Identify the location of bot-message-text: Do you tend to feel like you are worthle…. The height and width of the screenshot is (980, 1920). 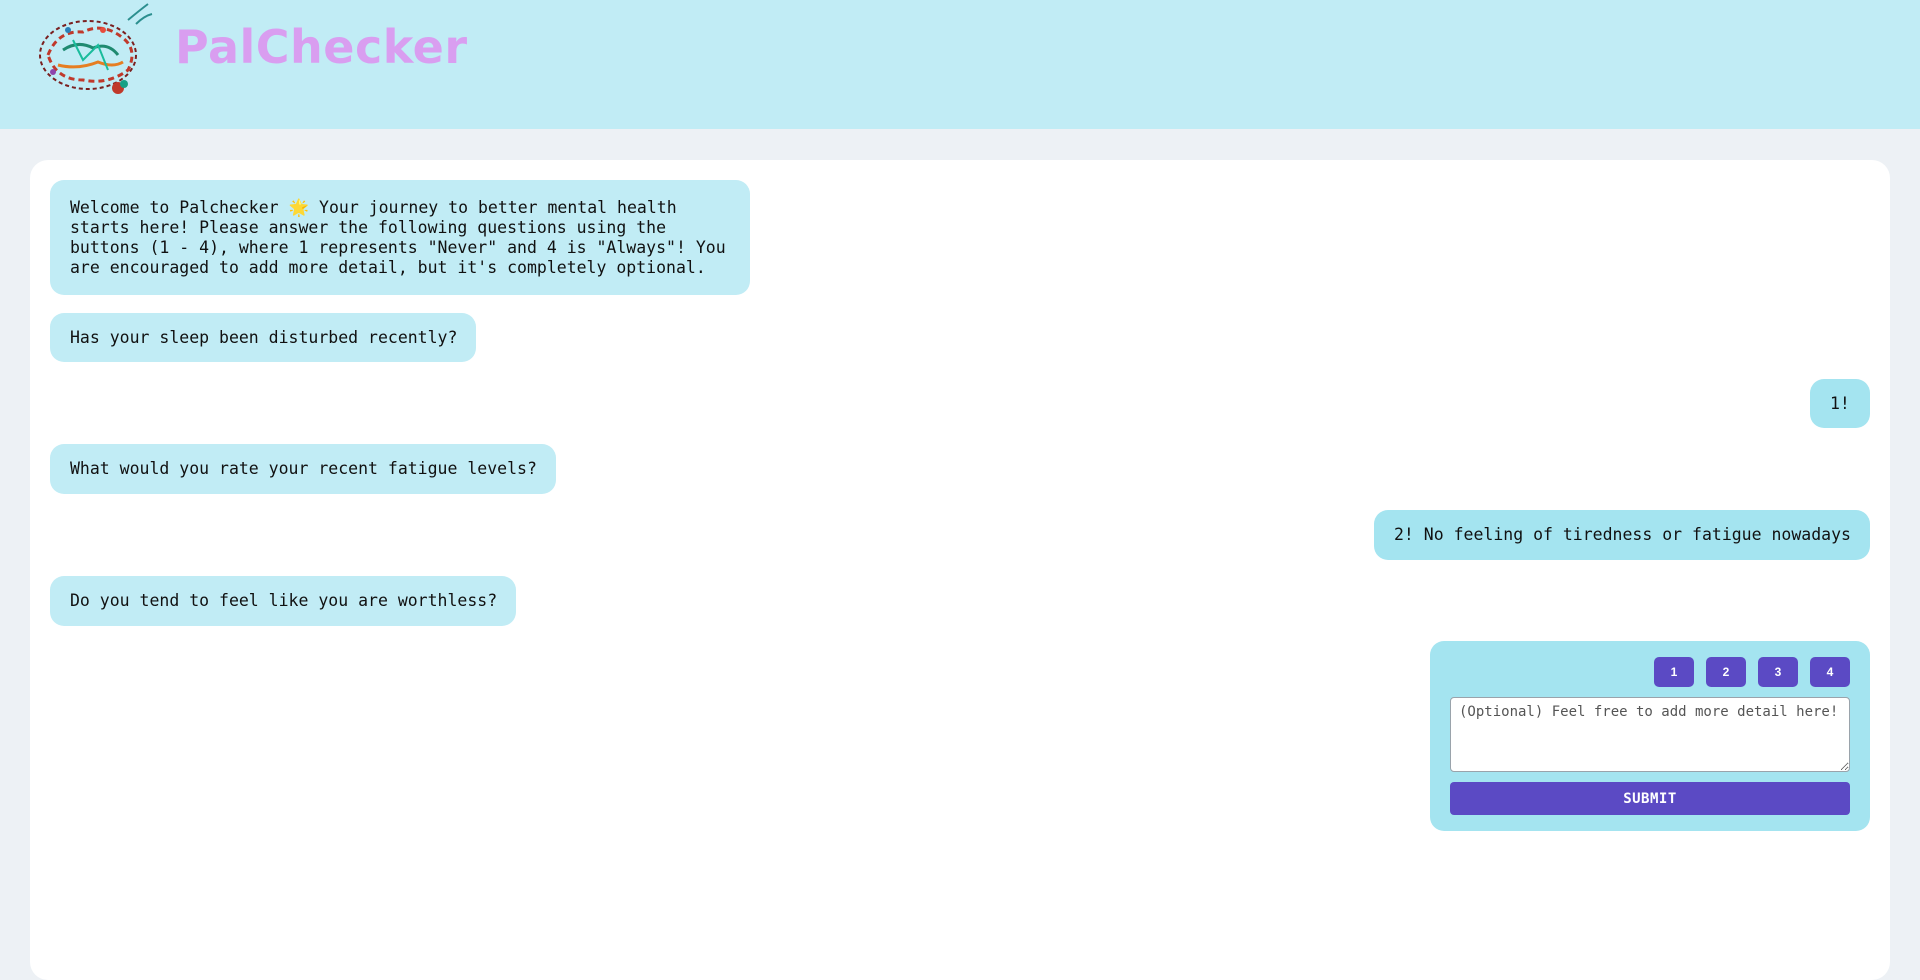
(284, 600).